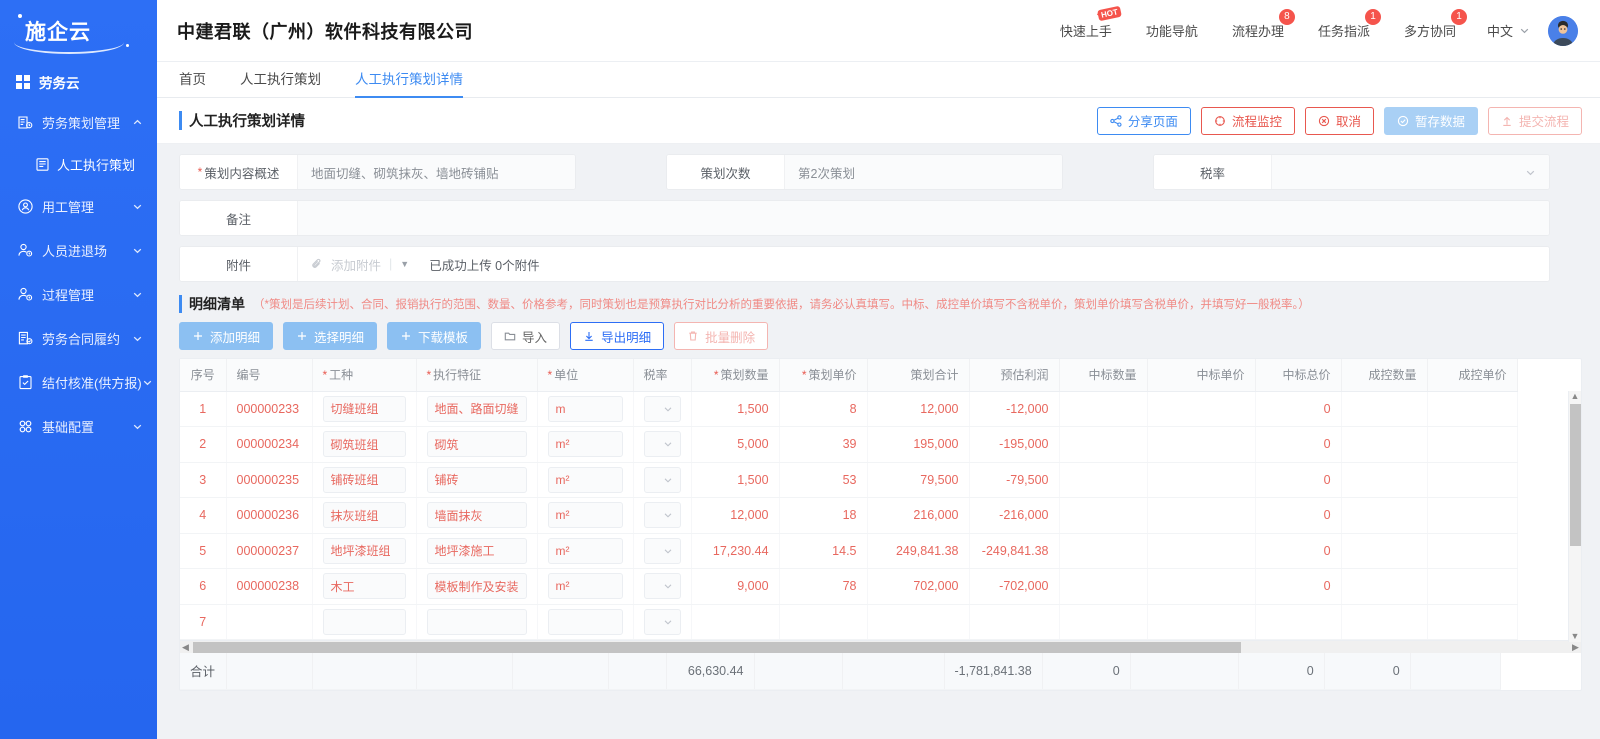 The width and height of the screenshot is (1600, 739). I want to click on cell-input-feature: 砌筑, so click(476, 444).